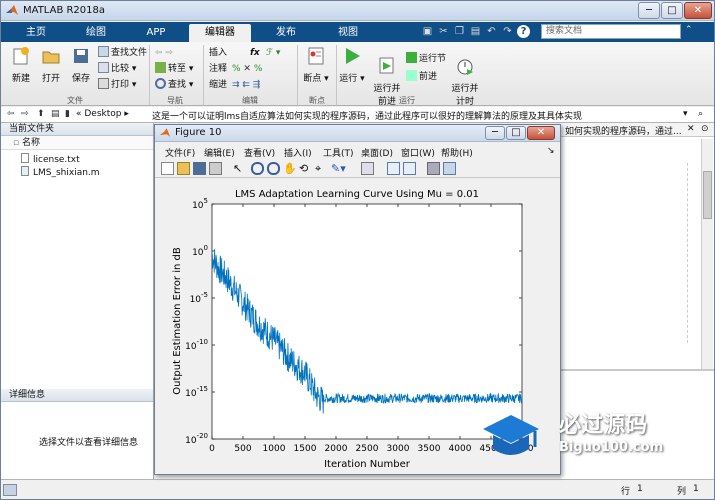 This screenshot has height=500, width=715. Describe the element at coordinates (418, 152) in the screenshot. I see `menu-window: 窗口(W)` at that location.